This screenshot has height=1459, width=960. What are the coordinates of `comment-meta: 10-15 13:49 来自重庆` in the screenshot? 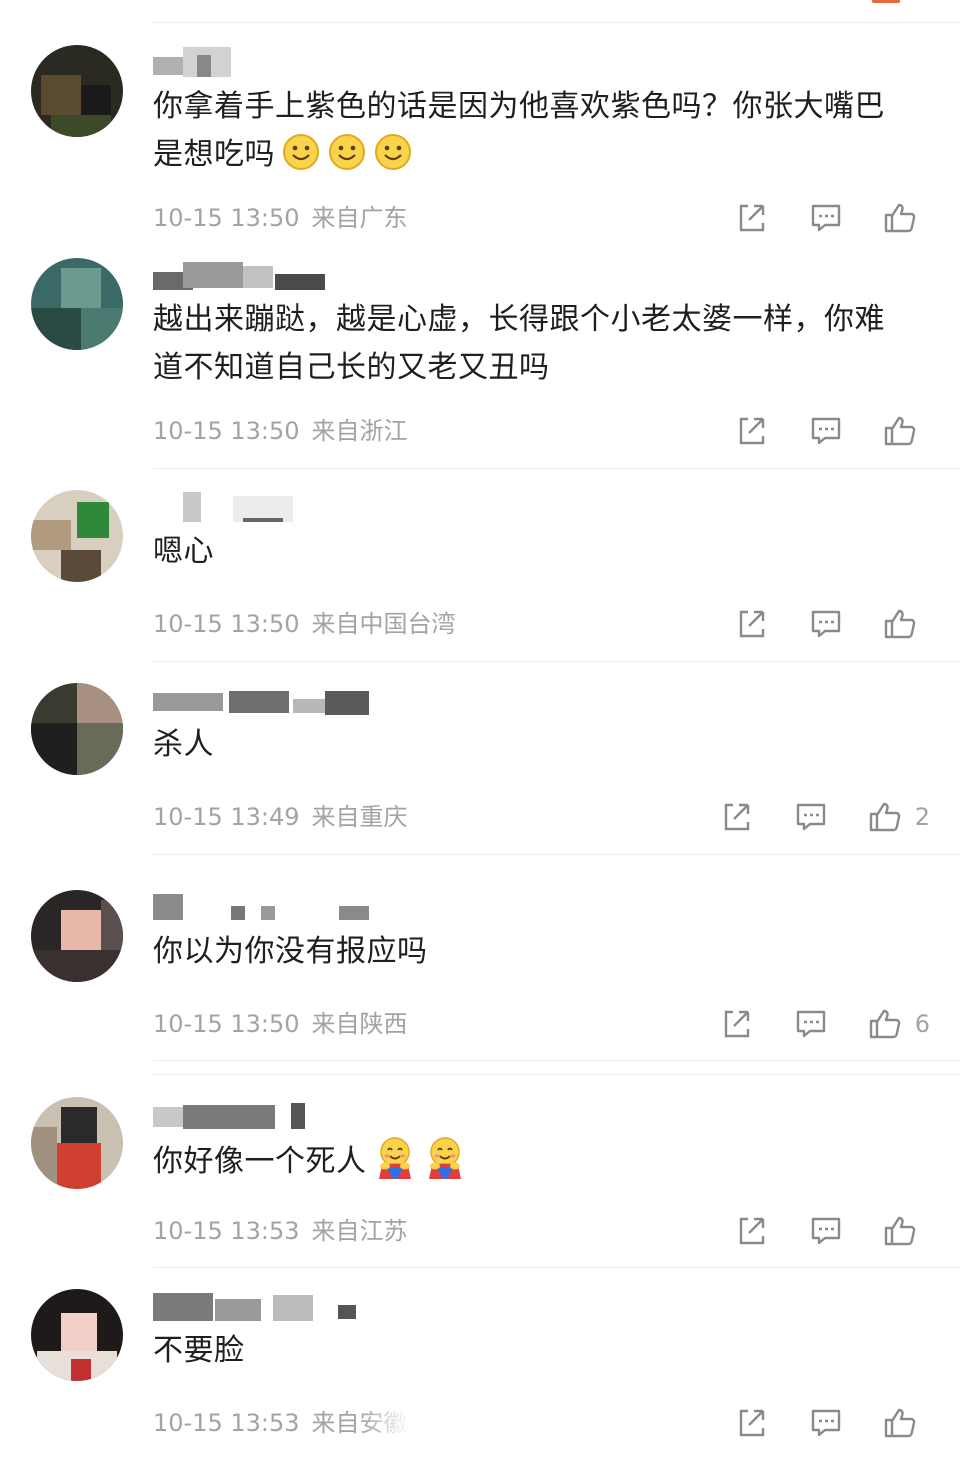 It's located at (280, 817).